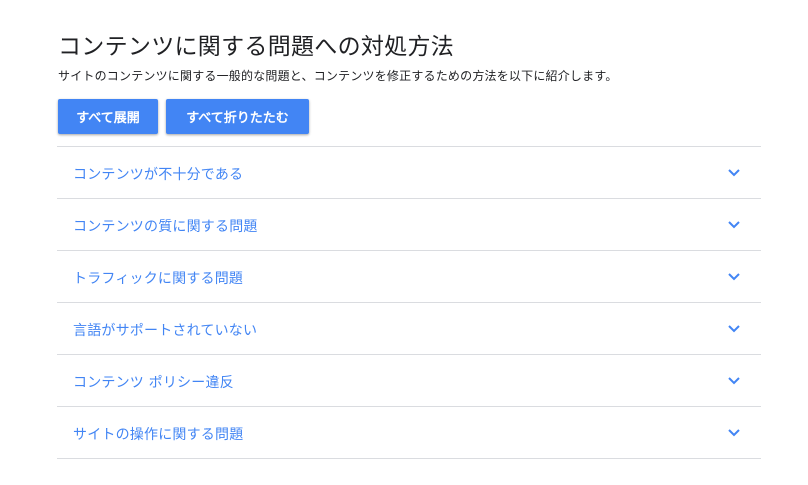  What do you see at coordinates (158, 435) in the screenshot?
I see `accordion-item-label: サイトの操作に関する問題` at bounding box center [158, 435].